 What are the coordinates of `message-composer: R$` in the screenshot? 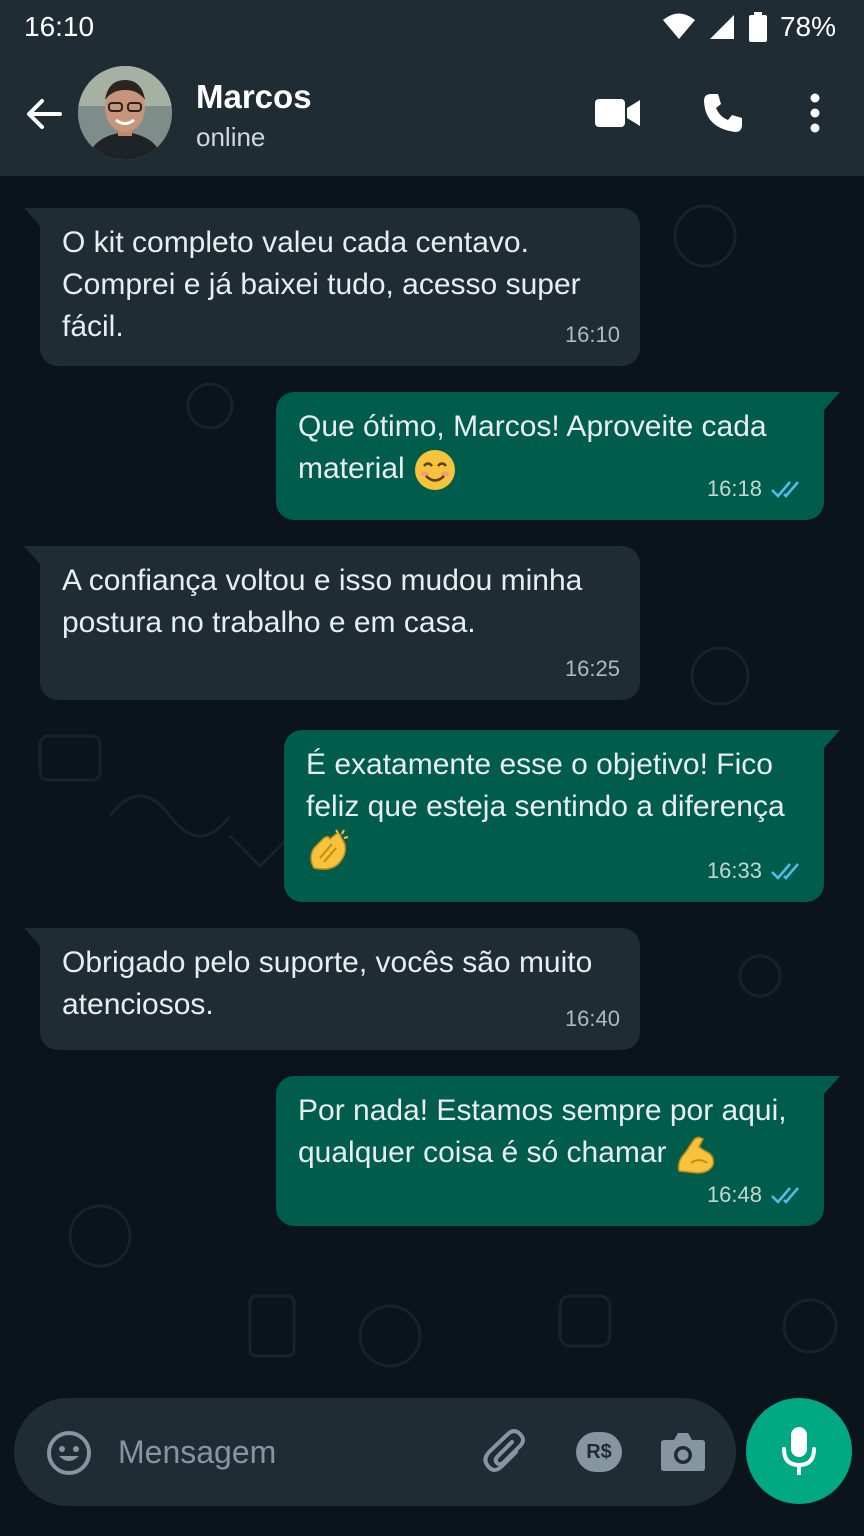 It's located at (375, 1452).